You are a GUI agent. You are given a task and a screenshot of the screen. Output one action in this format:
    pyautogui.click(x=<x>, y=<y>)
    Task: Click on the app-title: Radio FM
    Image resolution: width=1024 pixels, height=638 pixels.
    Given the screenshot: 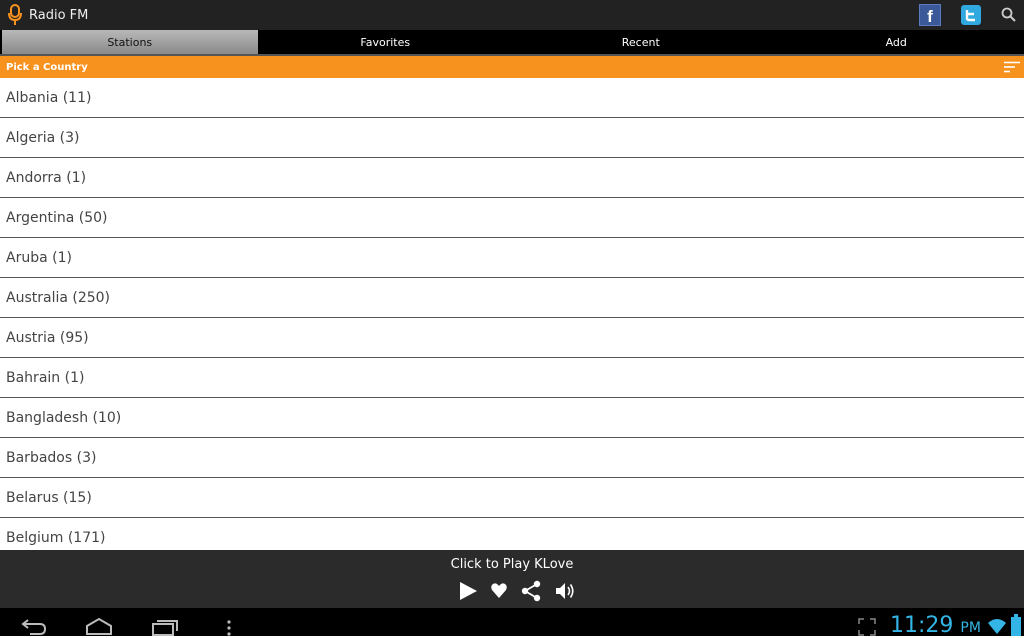 What is the action you would take?
    pyautogui.click(x=58, y=15)
    